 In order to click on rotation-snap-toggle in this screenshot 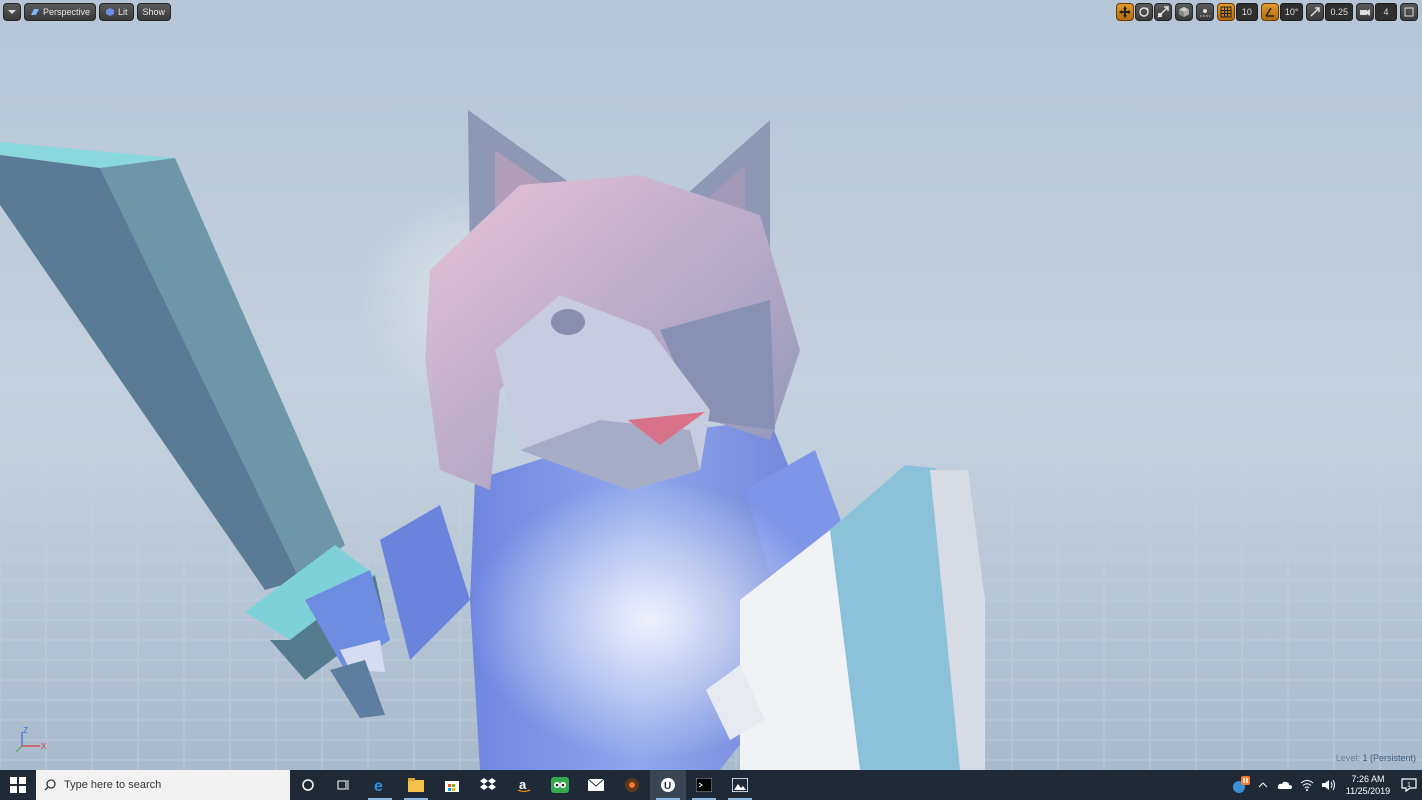, I will do `click(1269, 12)`.